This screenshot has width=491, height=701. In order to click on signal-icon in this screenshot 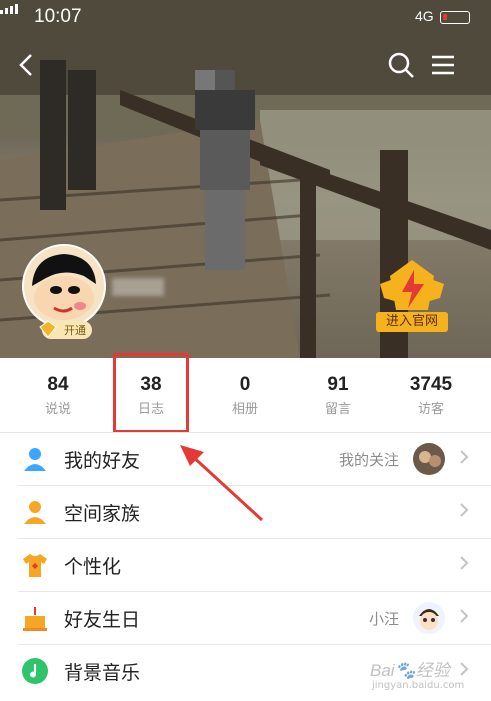, I will do `click(9, 9)`.